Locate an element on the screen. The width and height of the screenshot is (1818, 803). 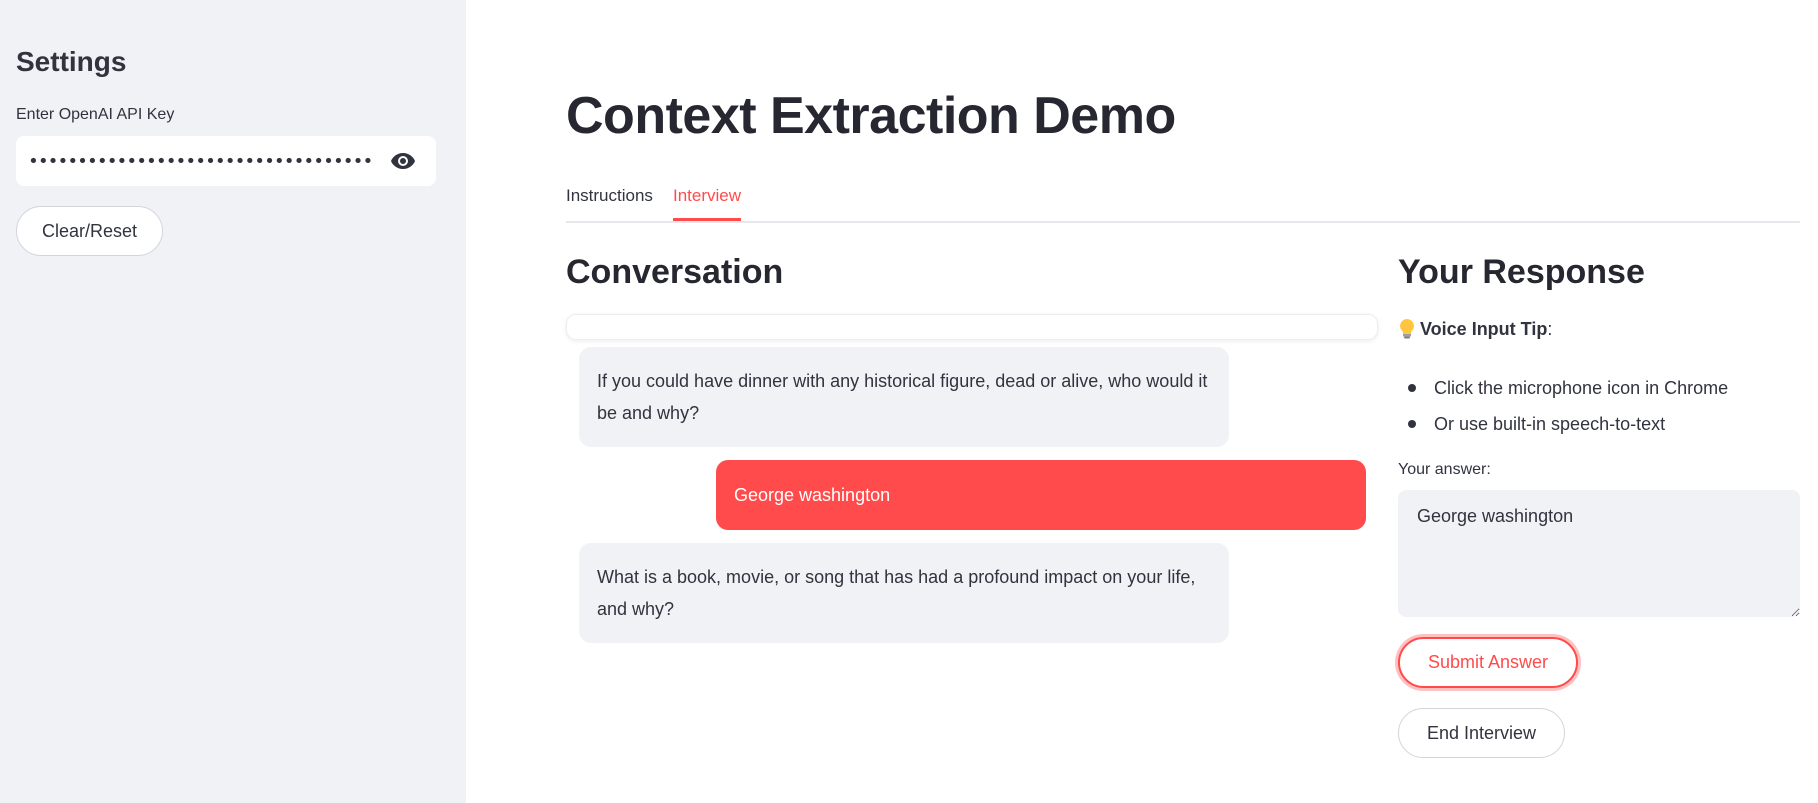
tab-bar: Instructions Interview is located at coordinates (1183, 201).